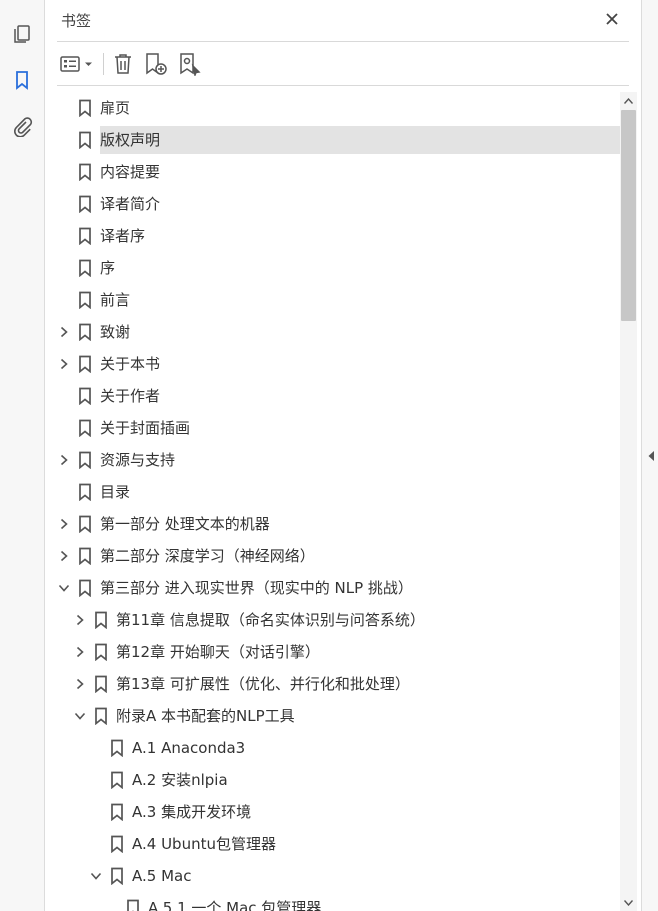  I want to click on bookmark-item: 前言, so click(332, 300).